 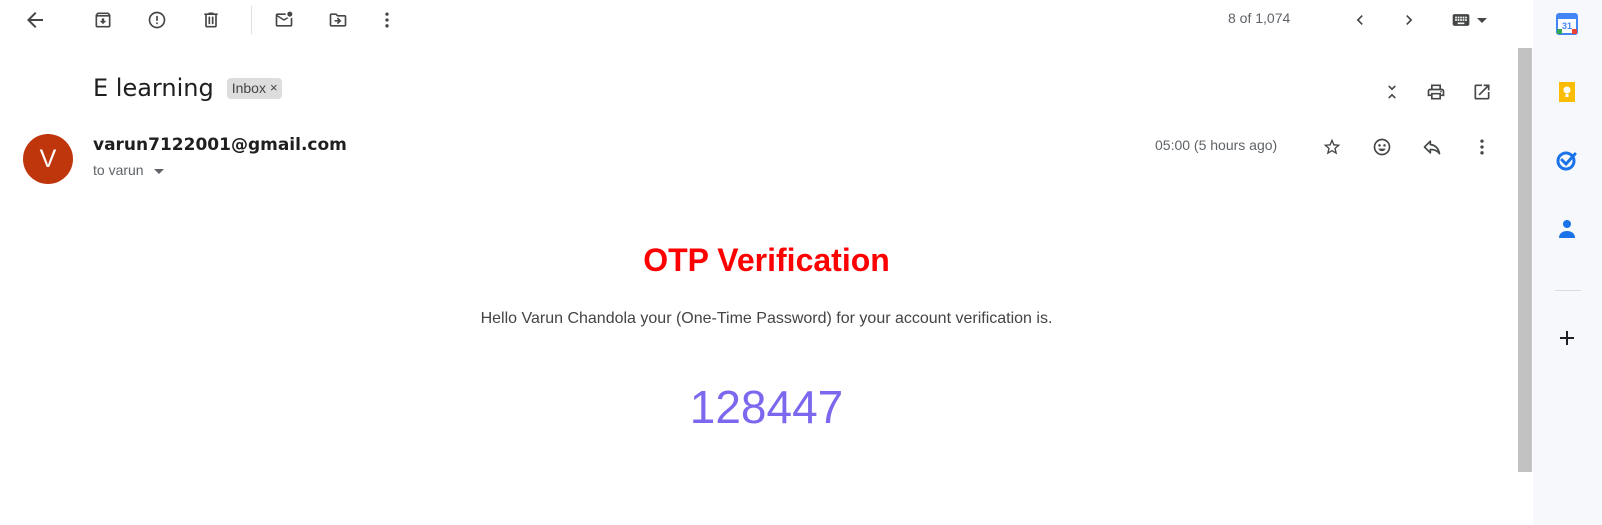 I want to click on open-in-new-window-icon, so click(x=1482, y=92).